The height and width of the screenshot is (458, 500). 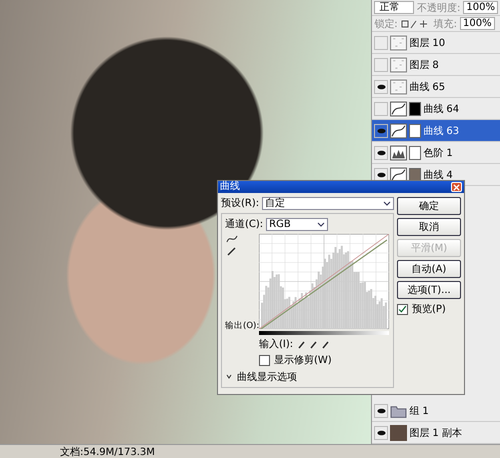 I want to click on layer-name: 图层 1 副本, so click(x=435, y=433).